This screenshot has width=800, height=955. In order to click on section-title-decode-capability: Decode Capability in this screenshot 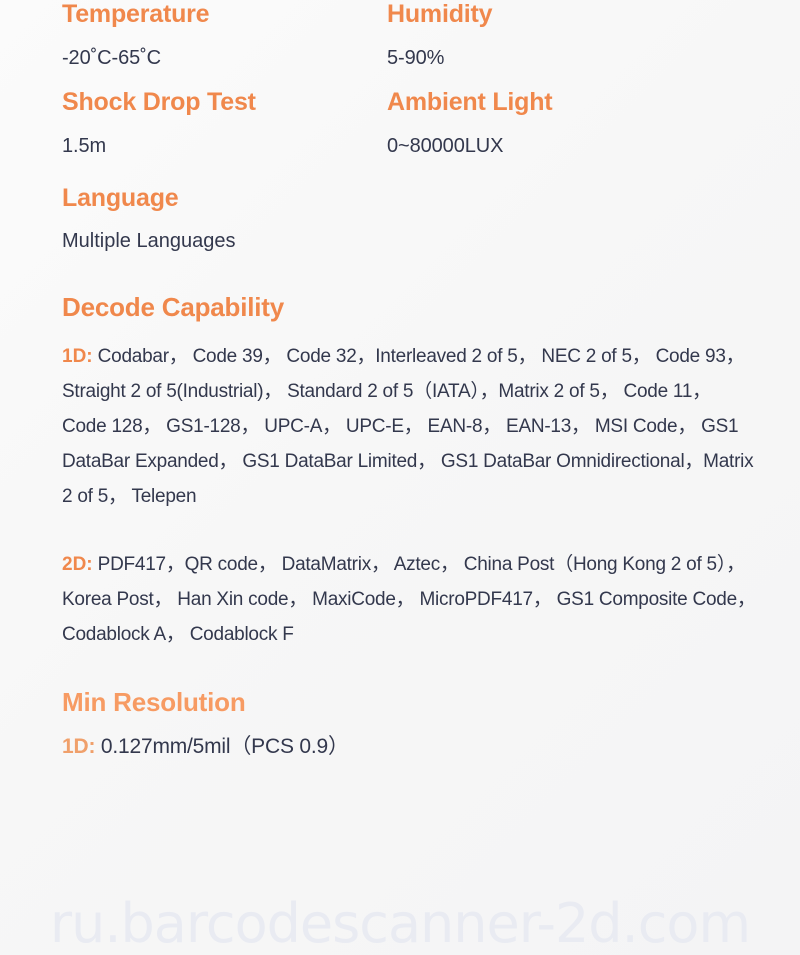, I will do `click(173, 307)`.